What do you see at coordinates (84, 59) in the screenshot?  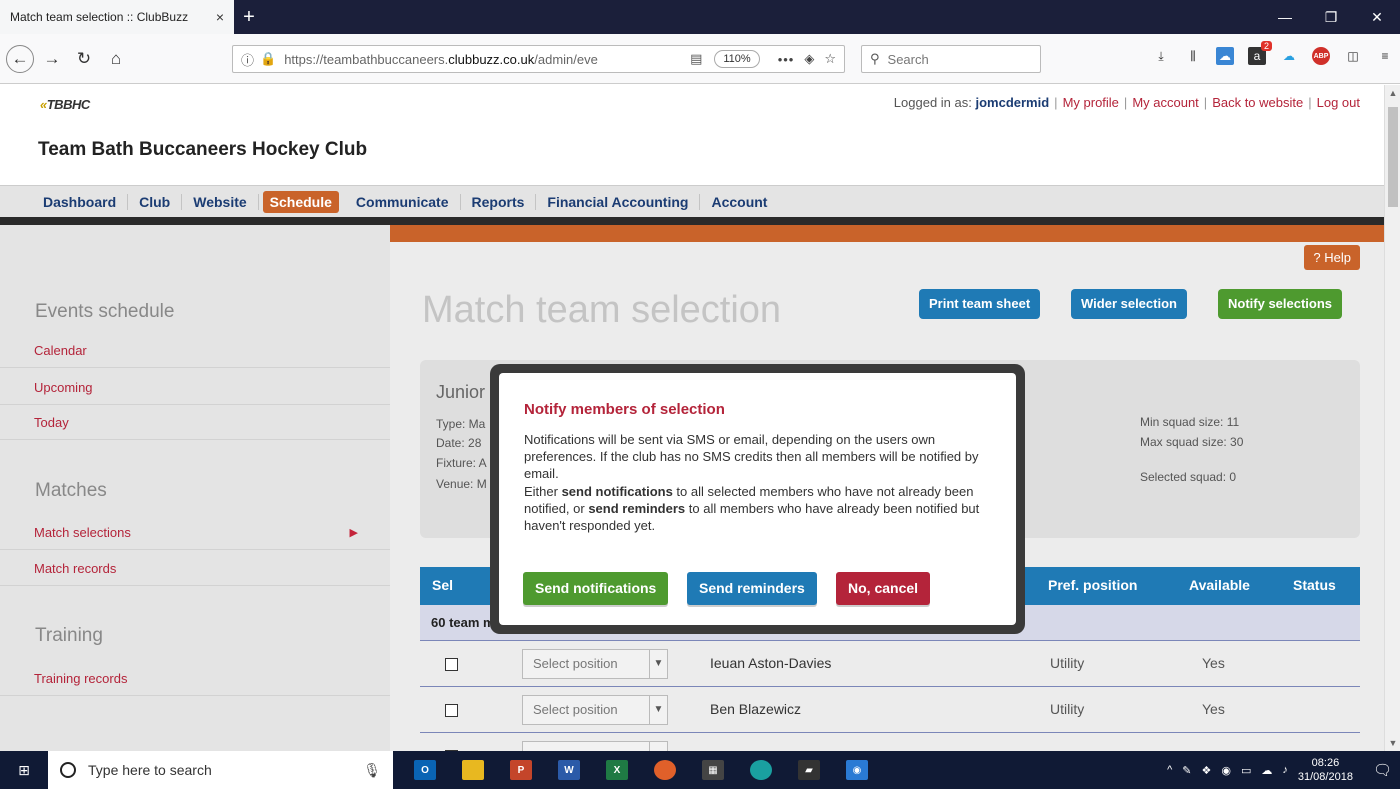 I see `reload-icon: ↻` at bounding box center [84, 59].